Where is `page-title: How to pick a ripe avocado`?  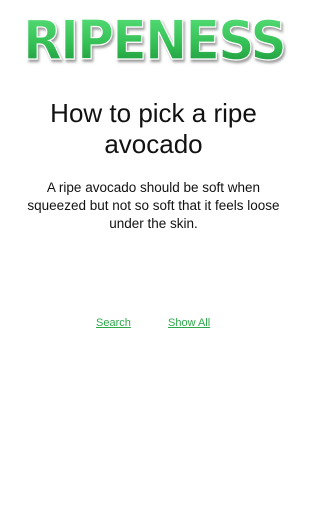
page-title: How to pick a ripe avocado is located at coordinates (153, 128).